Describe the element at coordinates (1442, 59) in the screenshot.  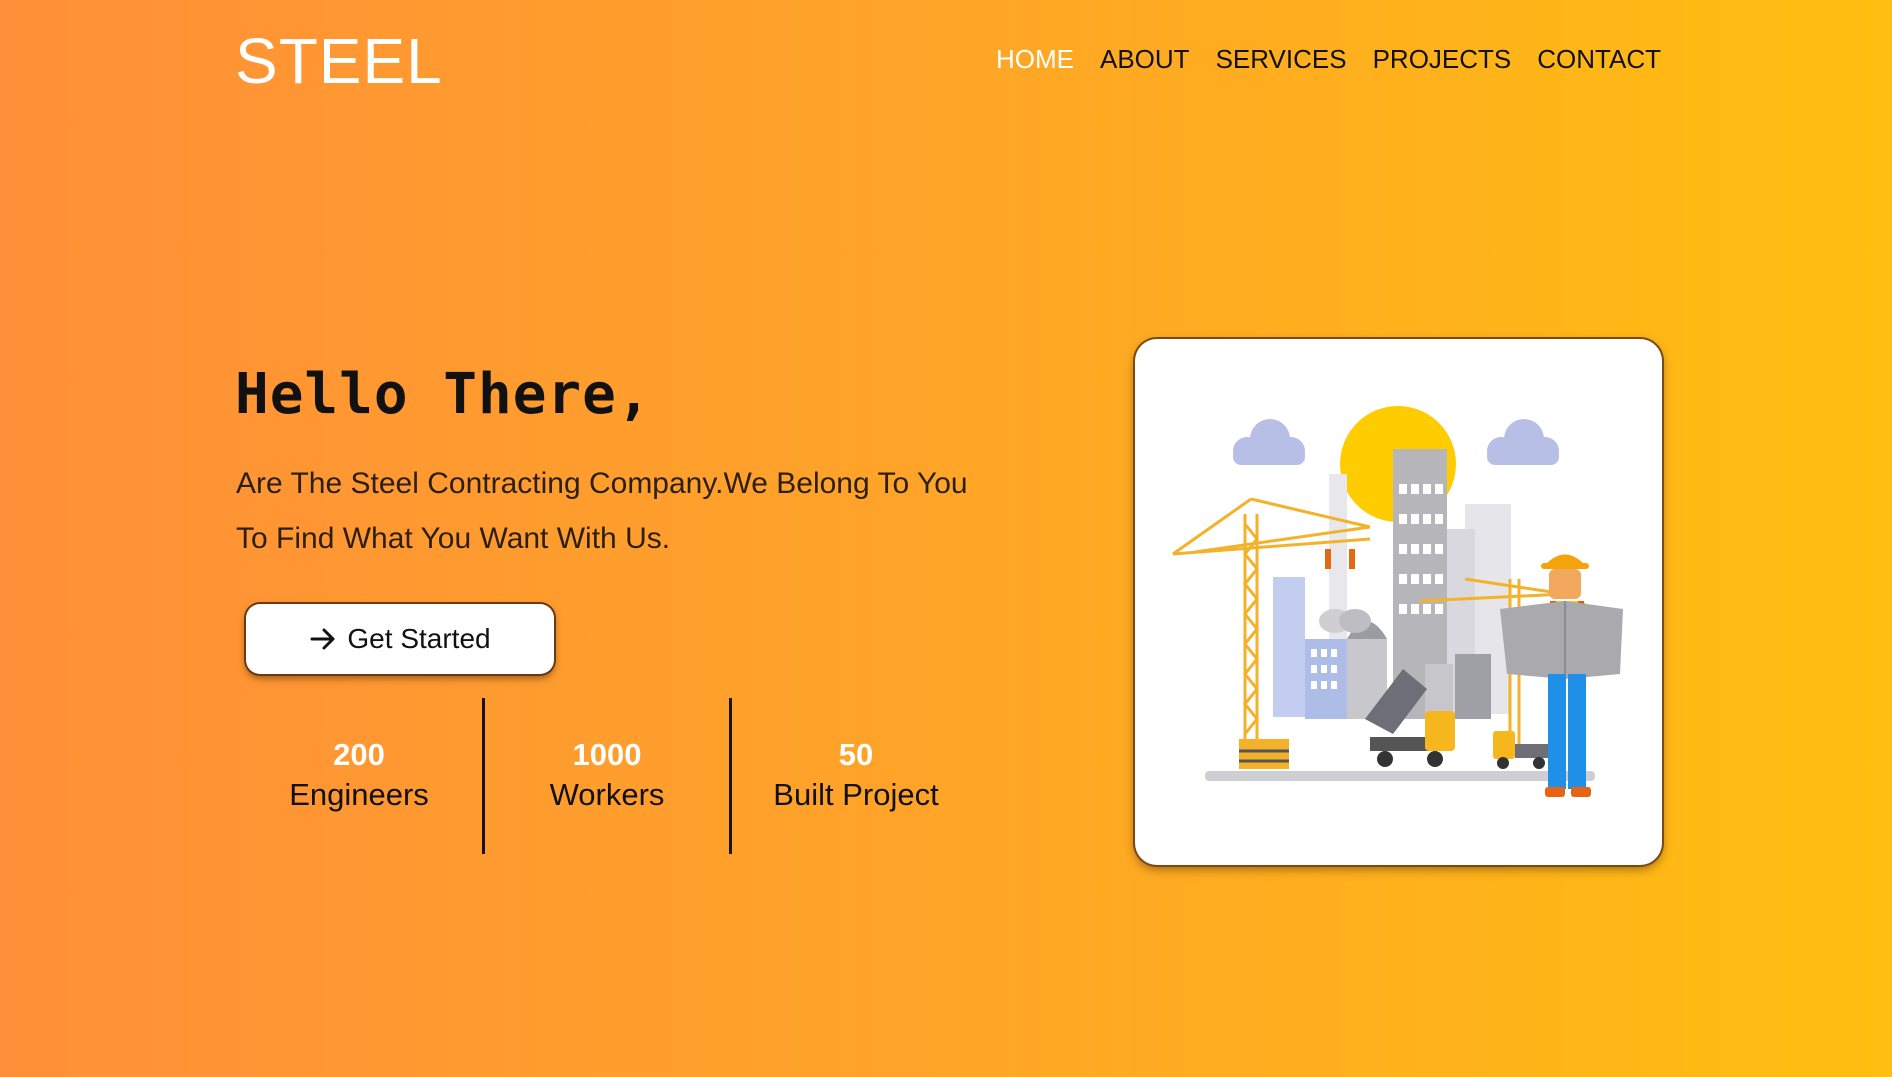
I see `nav-projects: PROJECTS` at that location.